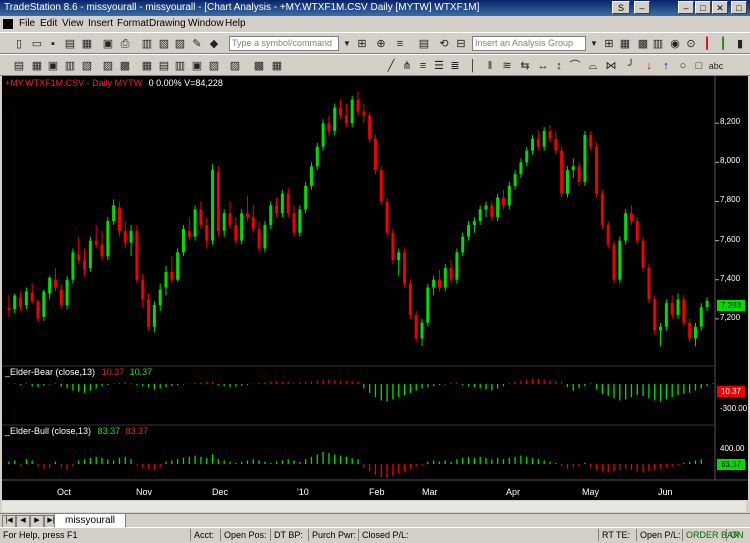 This screenshot has height=543, width=750. Describe the element at coordinates (147, 66) in the screenshot. I see `toolbar2-icon-8: ▦` at that location.